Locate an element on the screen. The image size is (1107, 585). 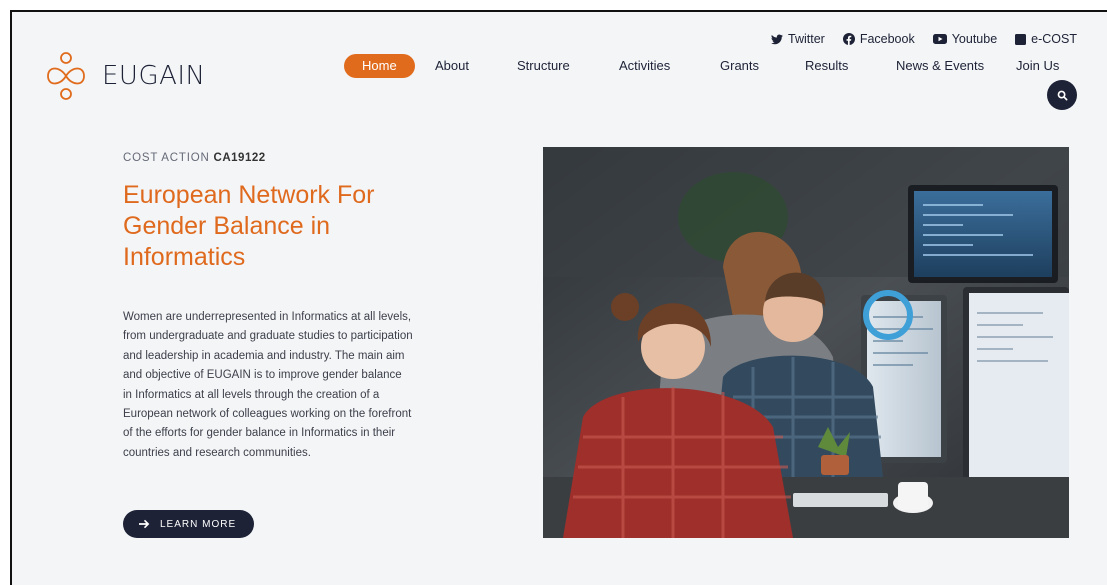
nav-item-about: About is located at coordinates (452, 66).